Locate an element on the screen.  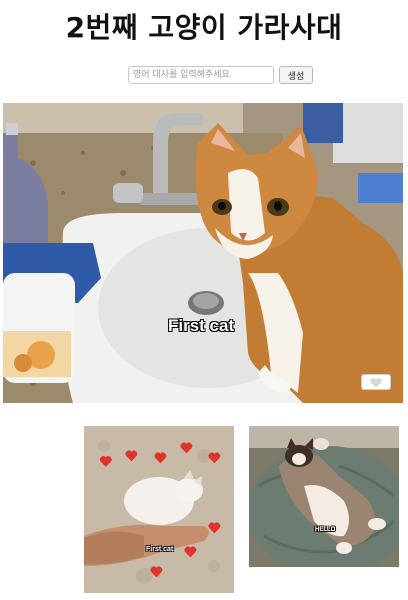
gallery-item: First cat is located at coordinates (159, 509).